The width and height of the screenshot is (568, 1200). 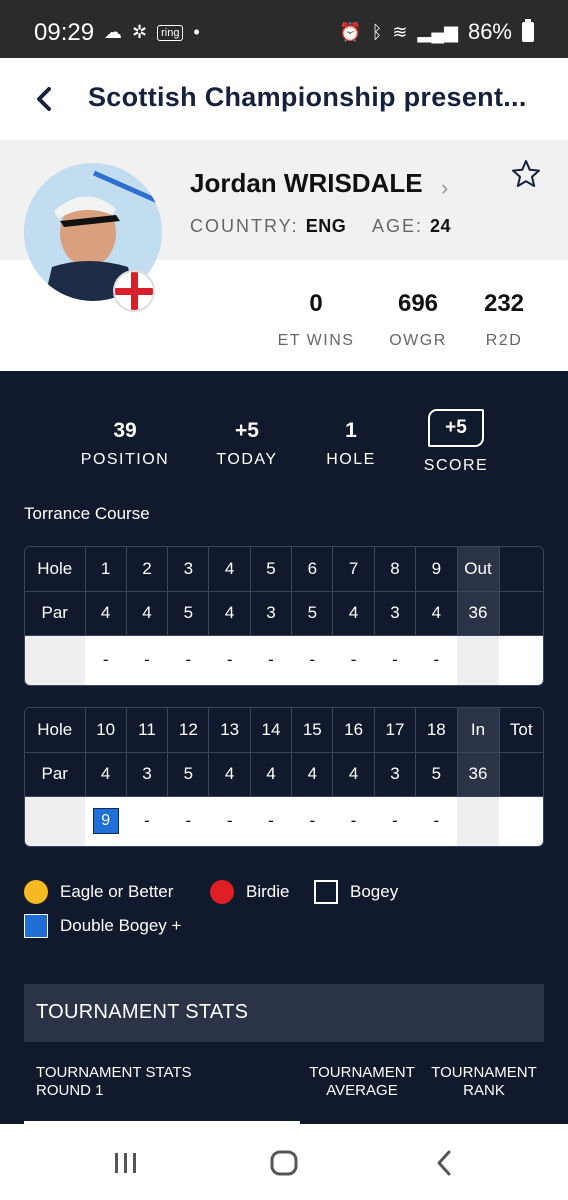 I want to click on score-box: +5, so click(x=456, y=428).